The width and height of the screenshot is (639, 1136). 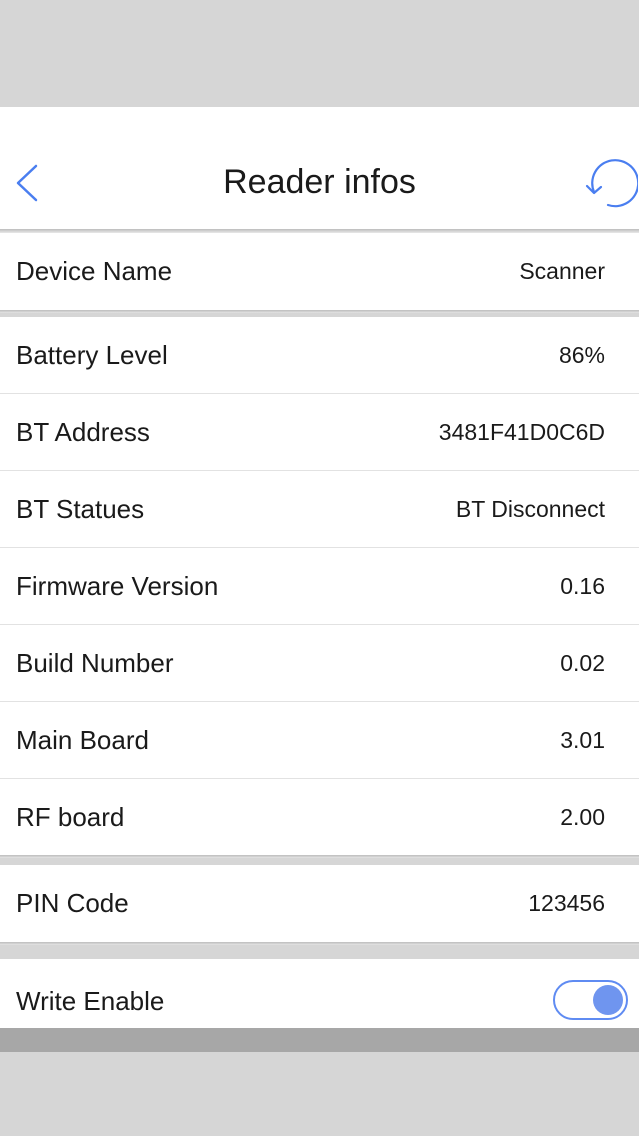 I want to click on pin-section: PIN Code 123456, so click(x=319, y=903).